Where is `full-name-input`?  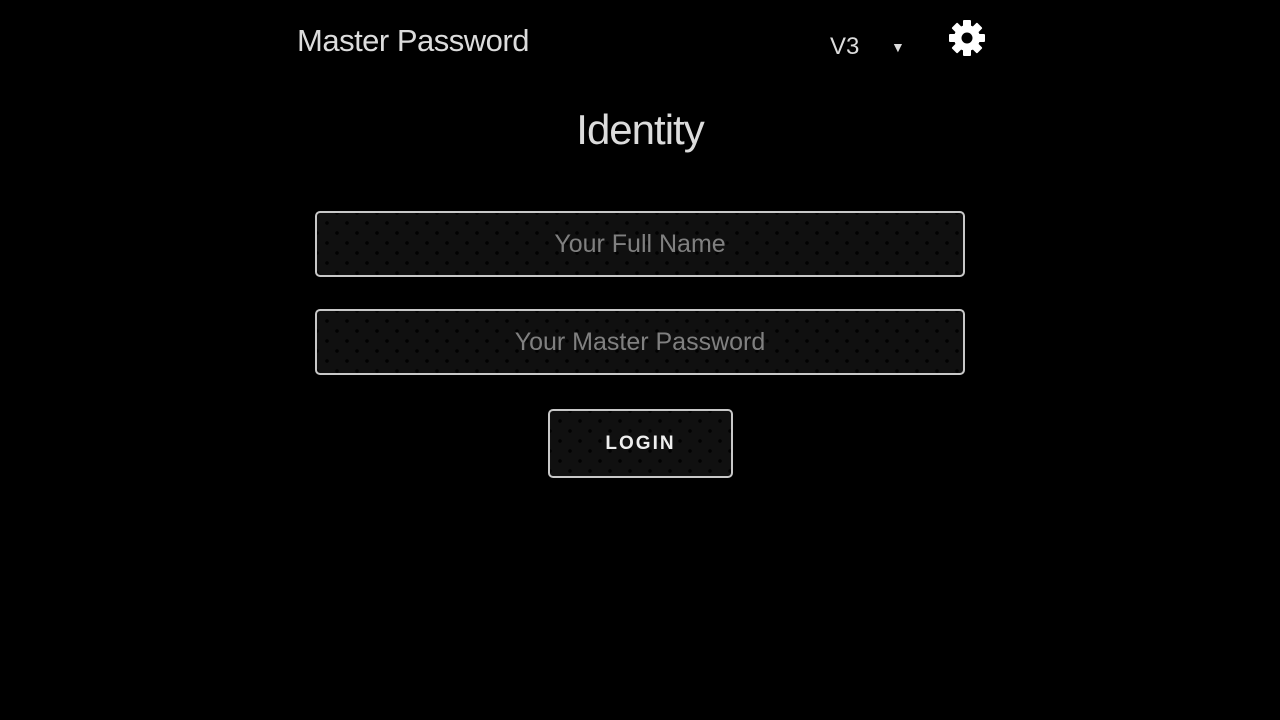 full-name-input is located at coordinates (640, 244).